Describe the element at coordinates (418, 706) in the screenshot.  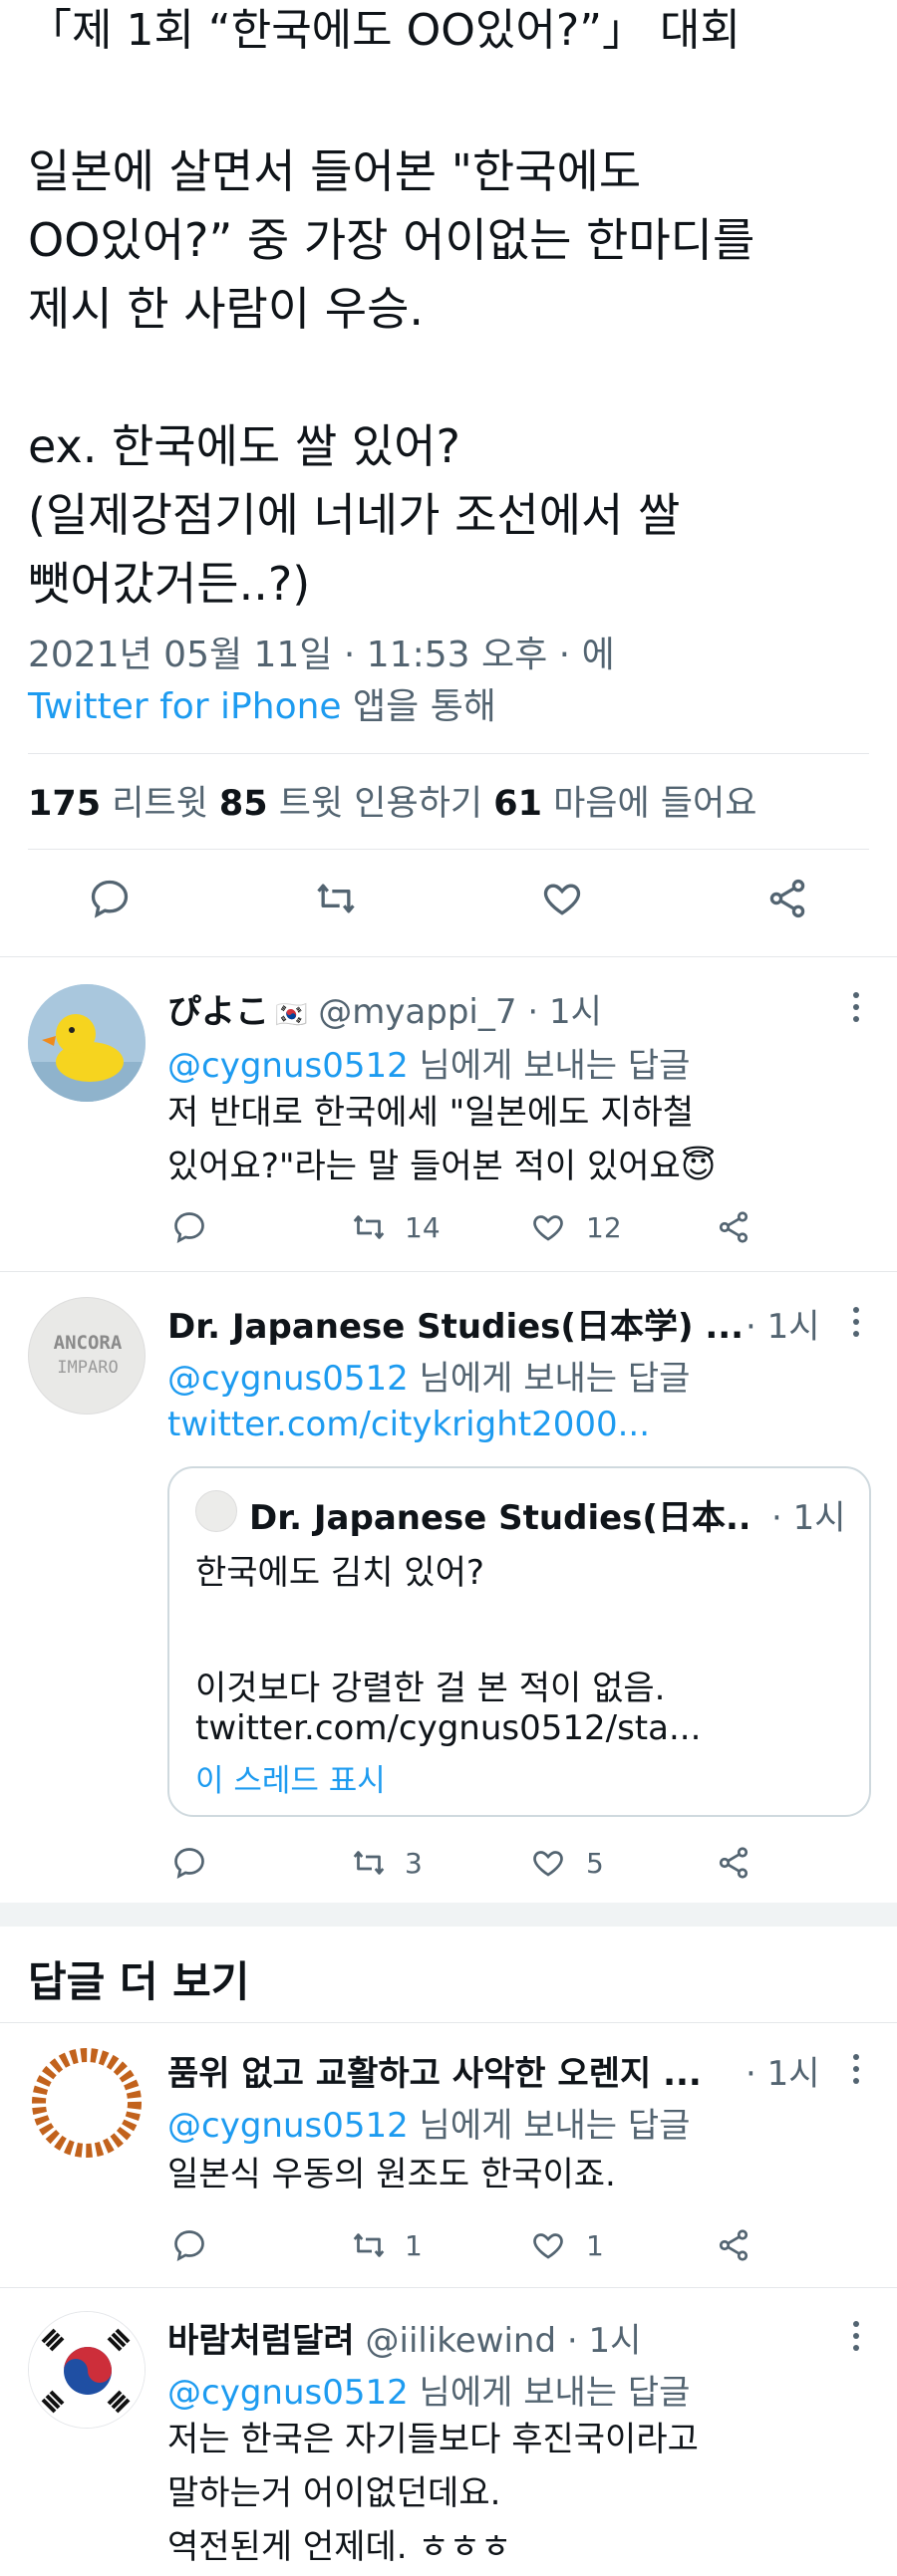
I see `source-suffix: 앱을 통해` at that location.